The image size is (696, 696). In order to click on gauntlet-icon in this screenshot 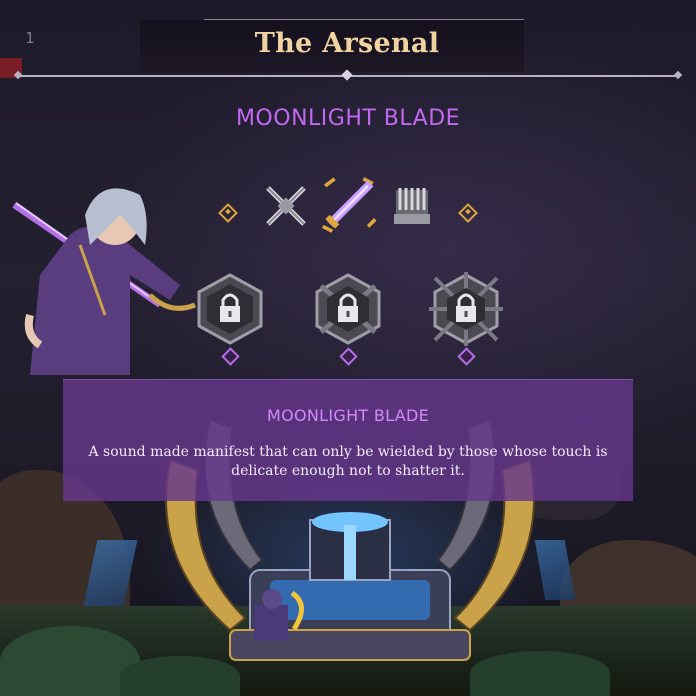, I will do `click(412, 206)`.